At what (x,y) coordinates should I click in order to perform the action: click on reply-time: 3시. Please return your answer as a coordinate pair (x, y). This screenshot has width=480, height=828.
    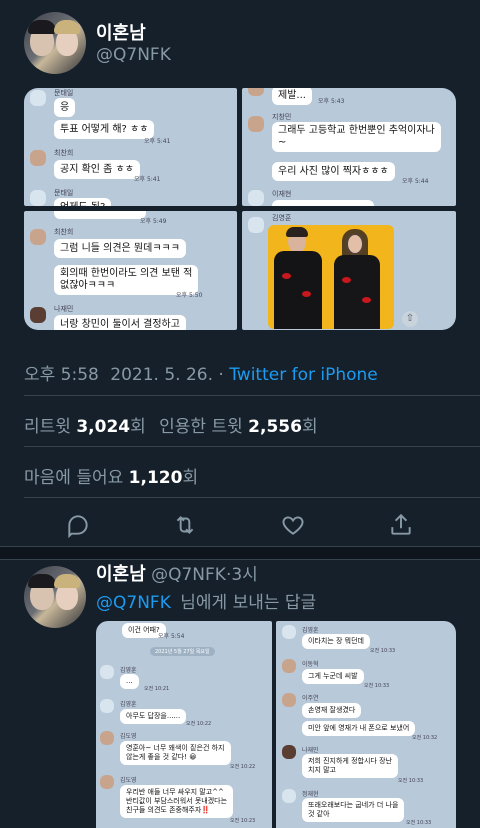
    Looking at the image, I should click on (244, 575).